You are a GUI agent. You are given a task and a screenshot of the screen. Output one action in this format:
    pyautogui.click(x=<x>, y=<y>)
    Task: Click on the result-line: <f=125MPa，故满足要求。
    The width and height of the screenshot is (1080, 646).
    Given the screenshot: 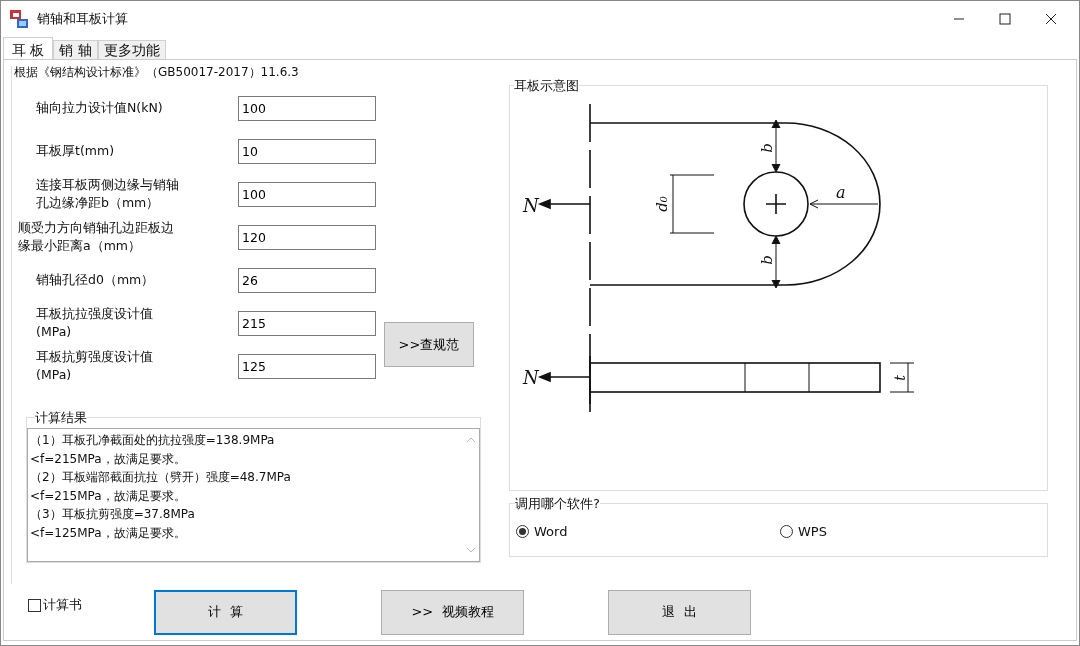 What is the action you would take?
    pyautogui.click(x=108, y=533)
    